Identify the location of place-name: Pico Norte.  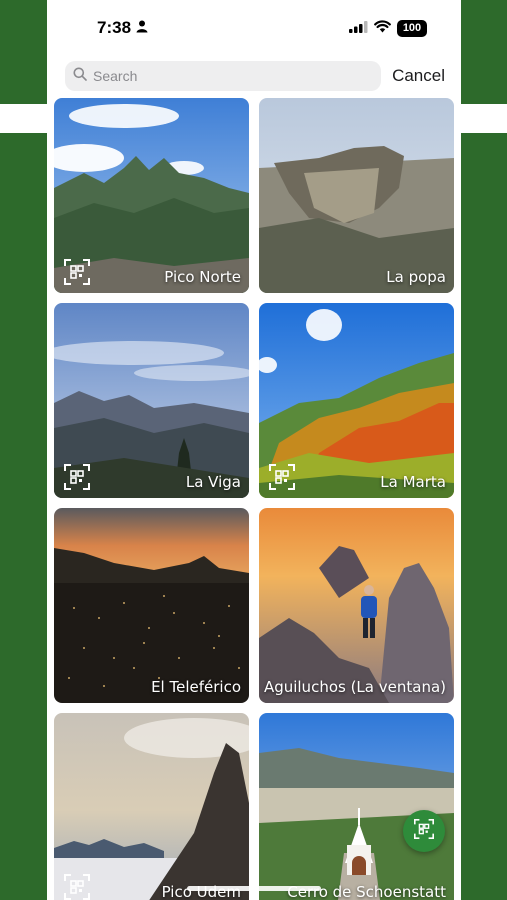
(202, 277).